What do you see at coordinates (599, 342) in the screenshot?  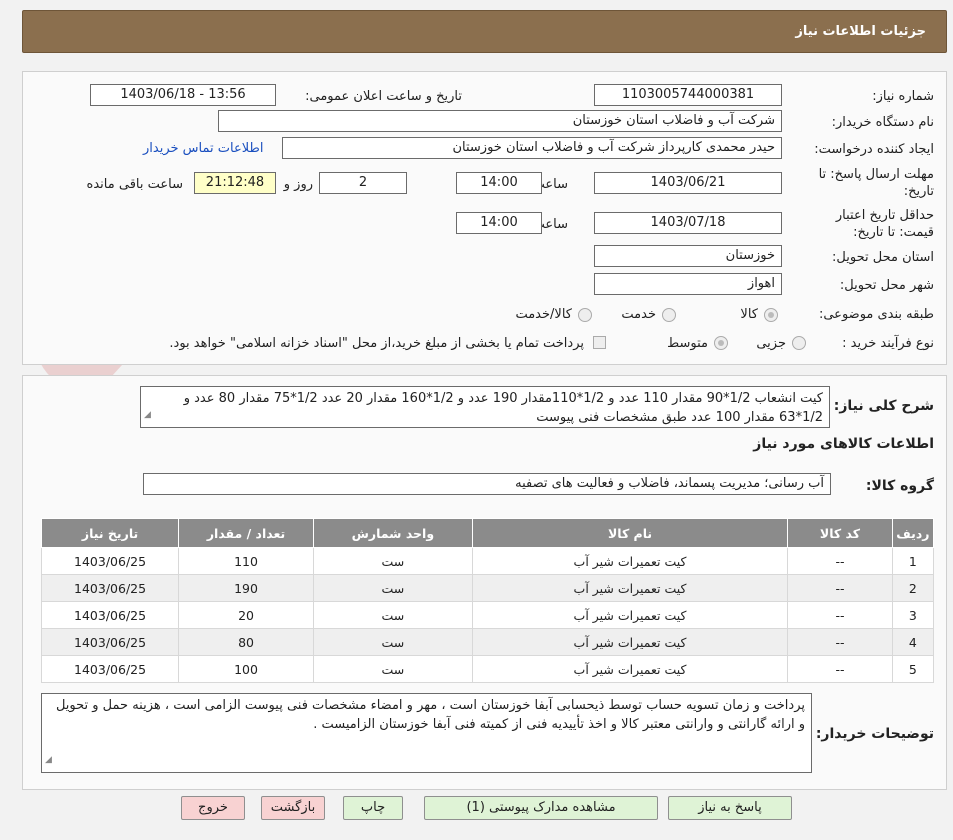 I see `treasury-checkbox` at bounding box center [599, 342].